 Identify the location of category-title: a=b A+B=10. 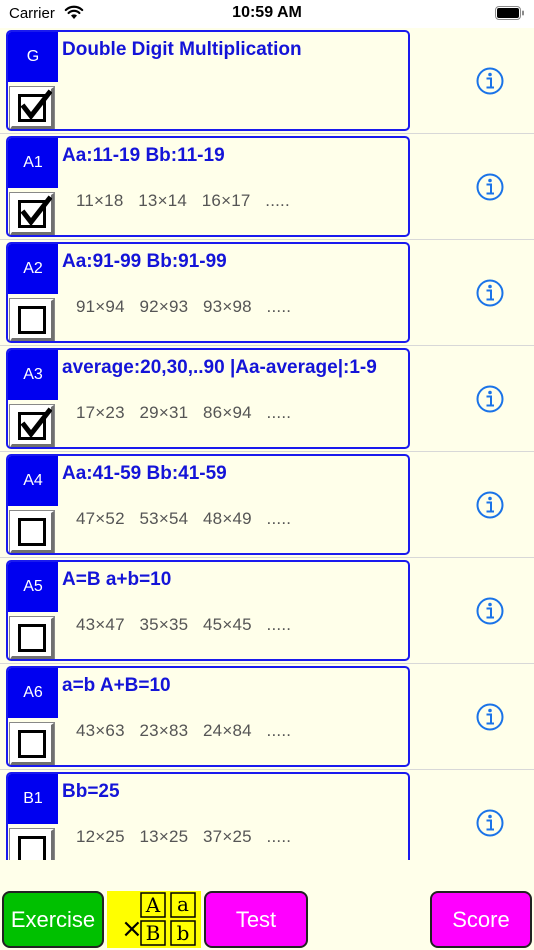
(116, 685).